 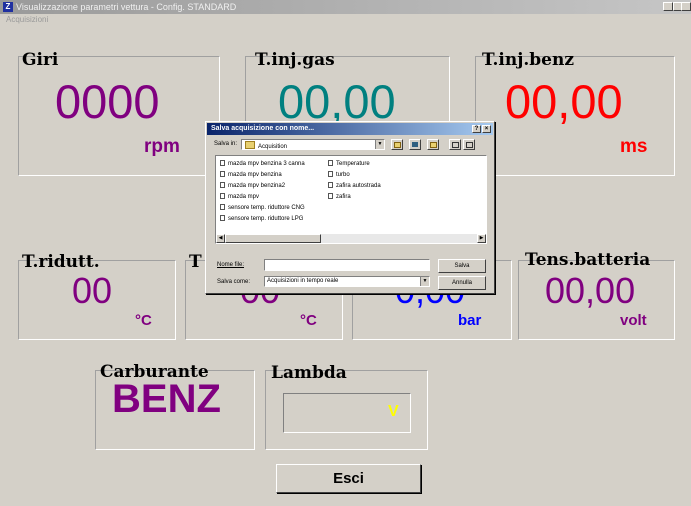 What do you see at coordinates (455, 144) in the screenshot?
I see `list-view-button` at bounding box center [455, 144].